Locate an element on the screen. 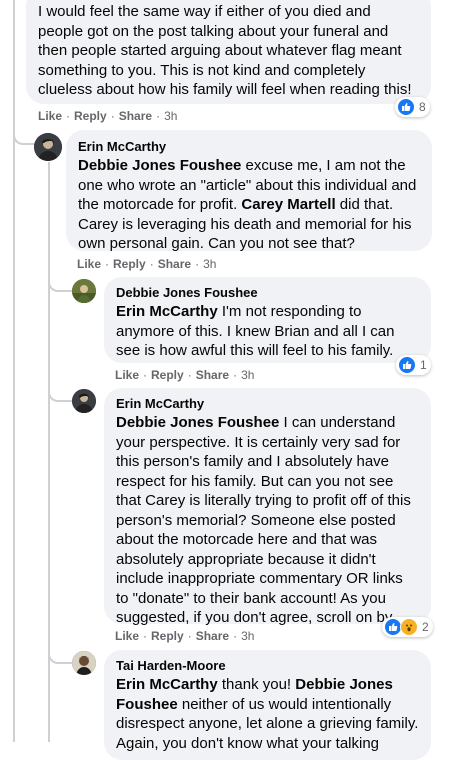 The image size is (459, 760). comment-author: Debbie Jones Foushee is located at coordinates (267, 292).